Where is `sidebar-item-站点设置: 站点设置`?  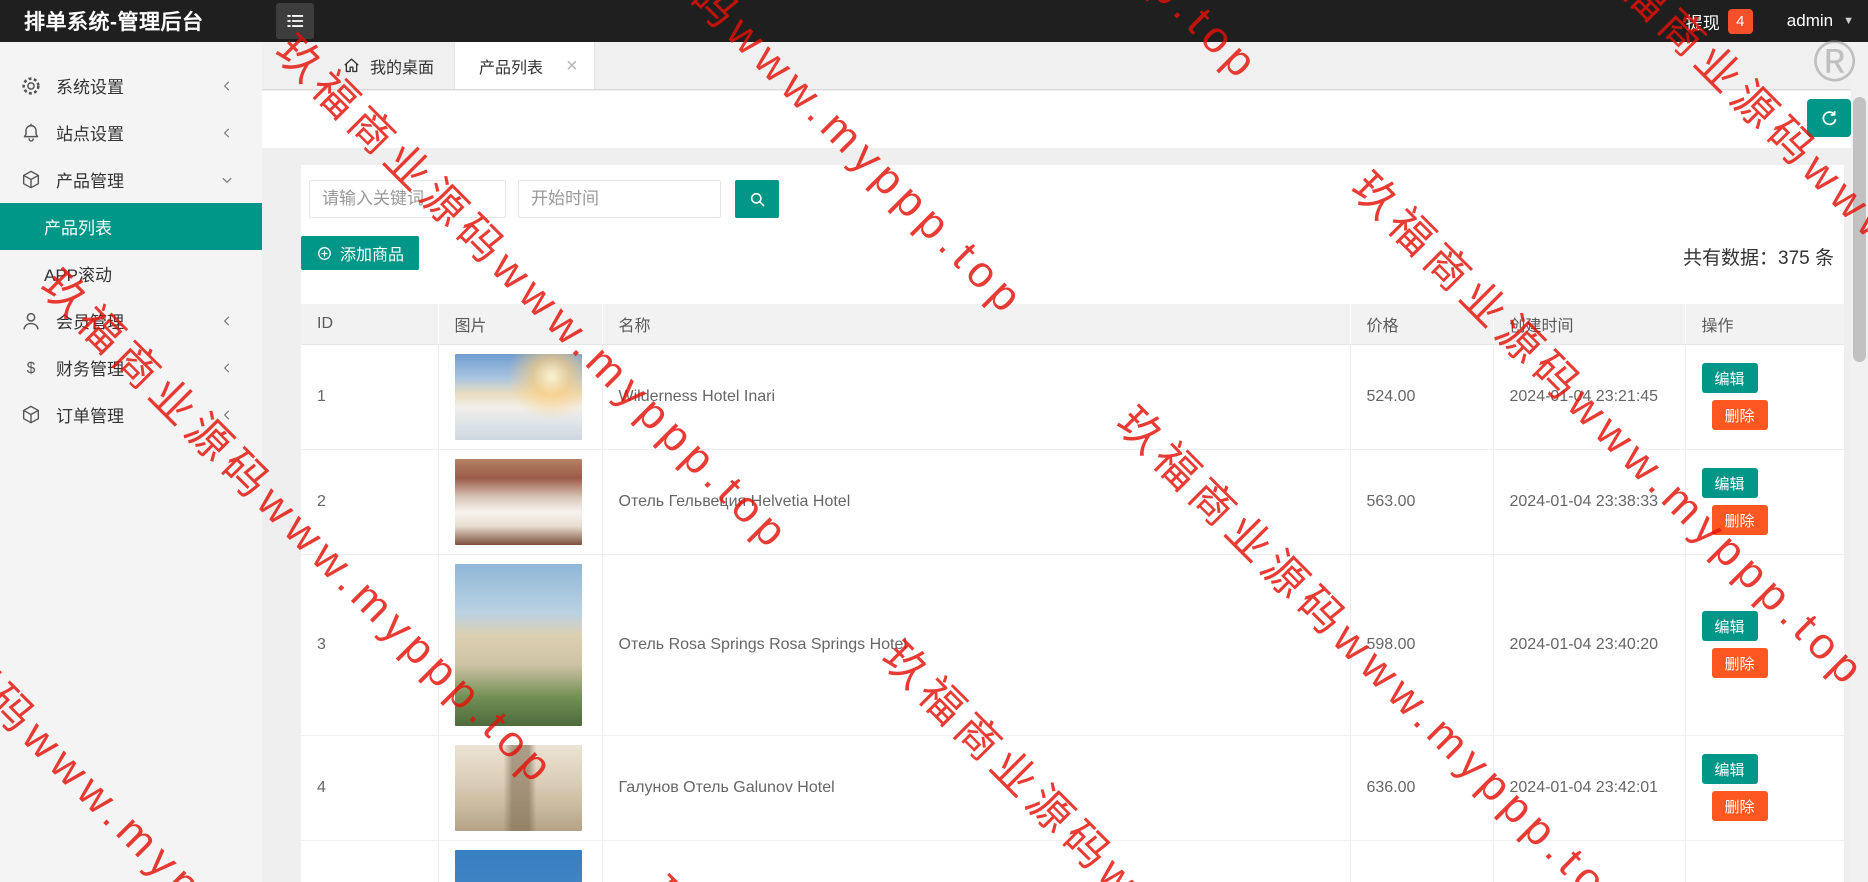 sidebar-item-站点设置: 站点设置 is located at coordinates (131, 132).